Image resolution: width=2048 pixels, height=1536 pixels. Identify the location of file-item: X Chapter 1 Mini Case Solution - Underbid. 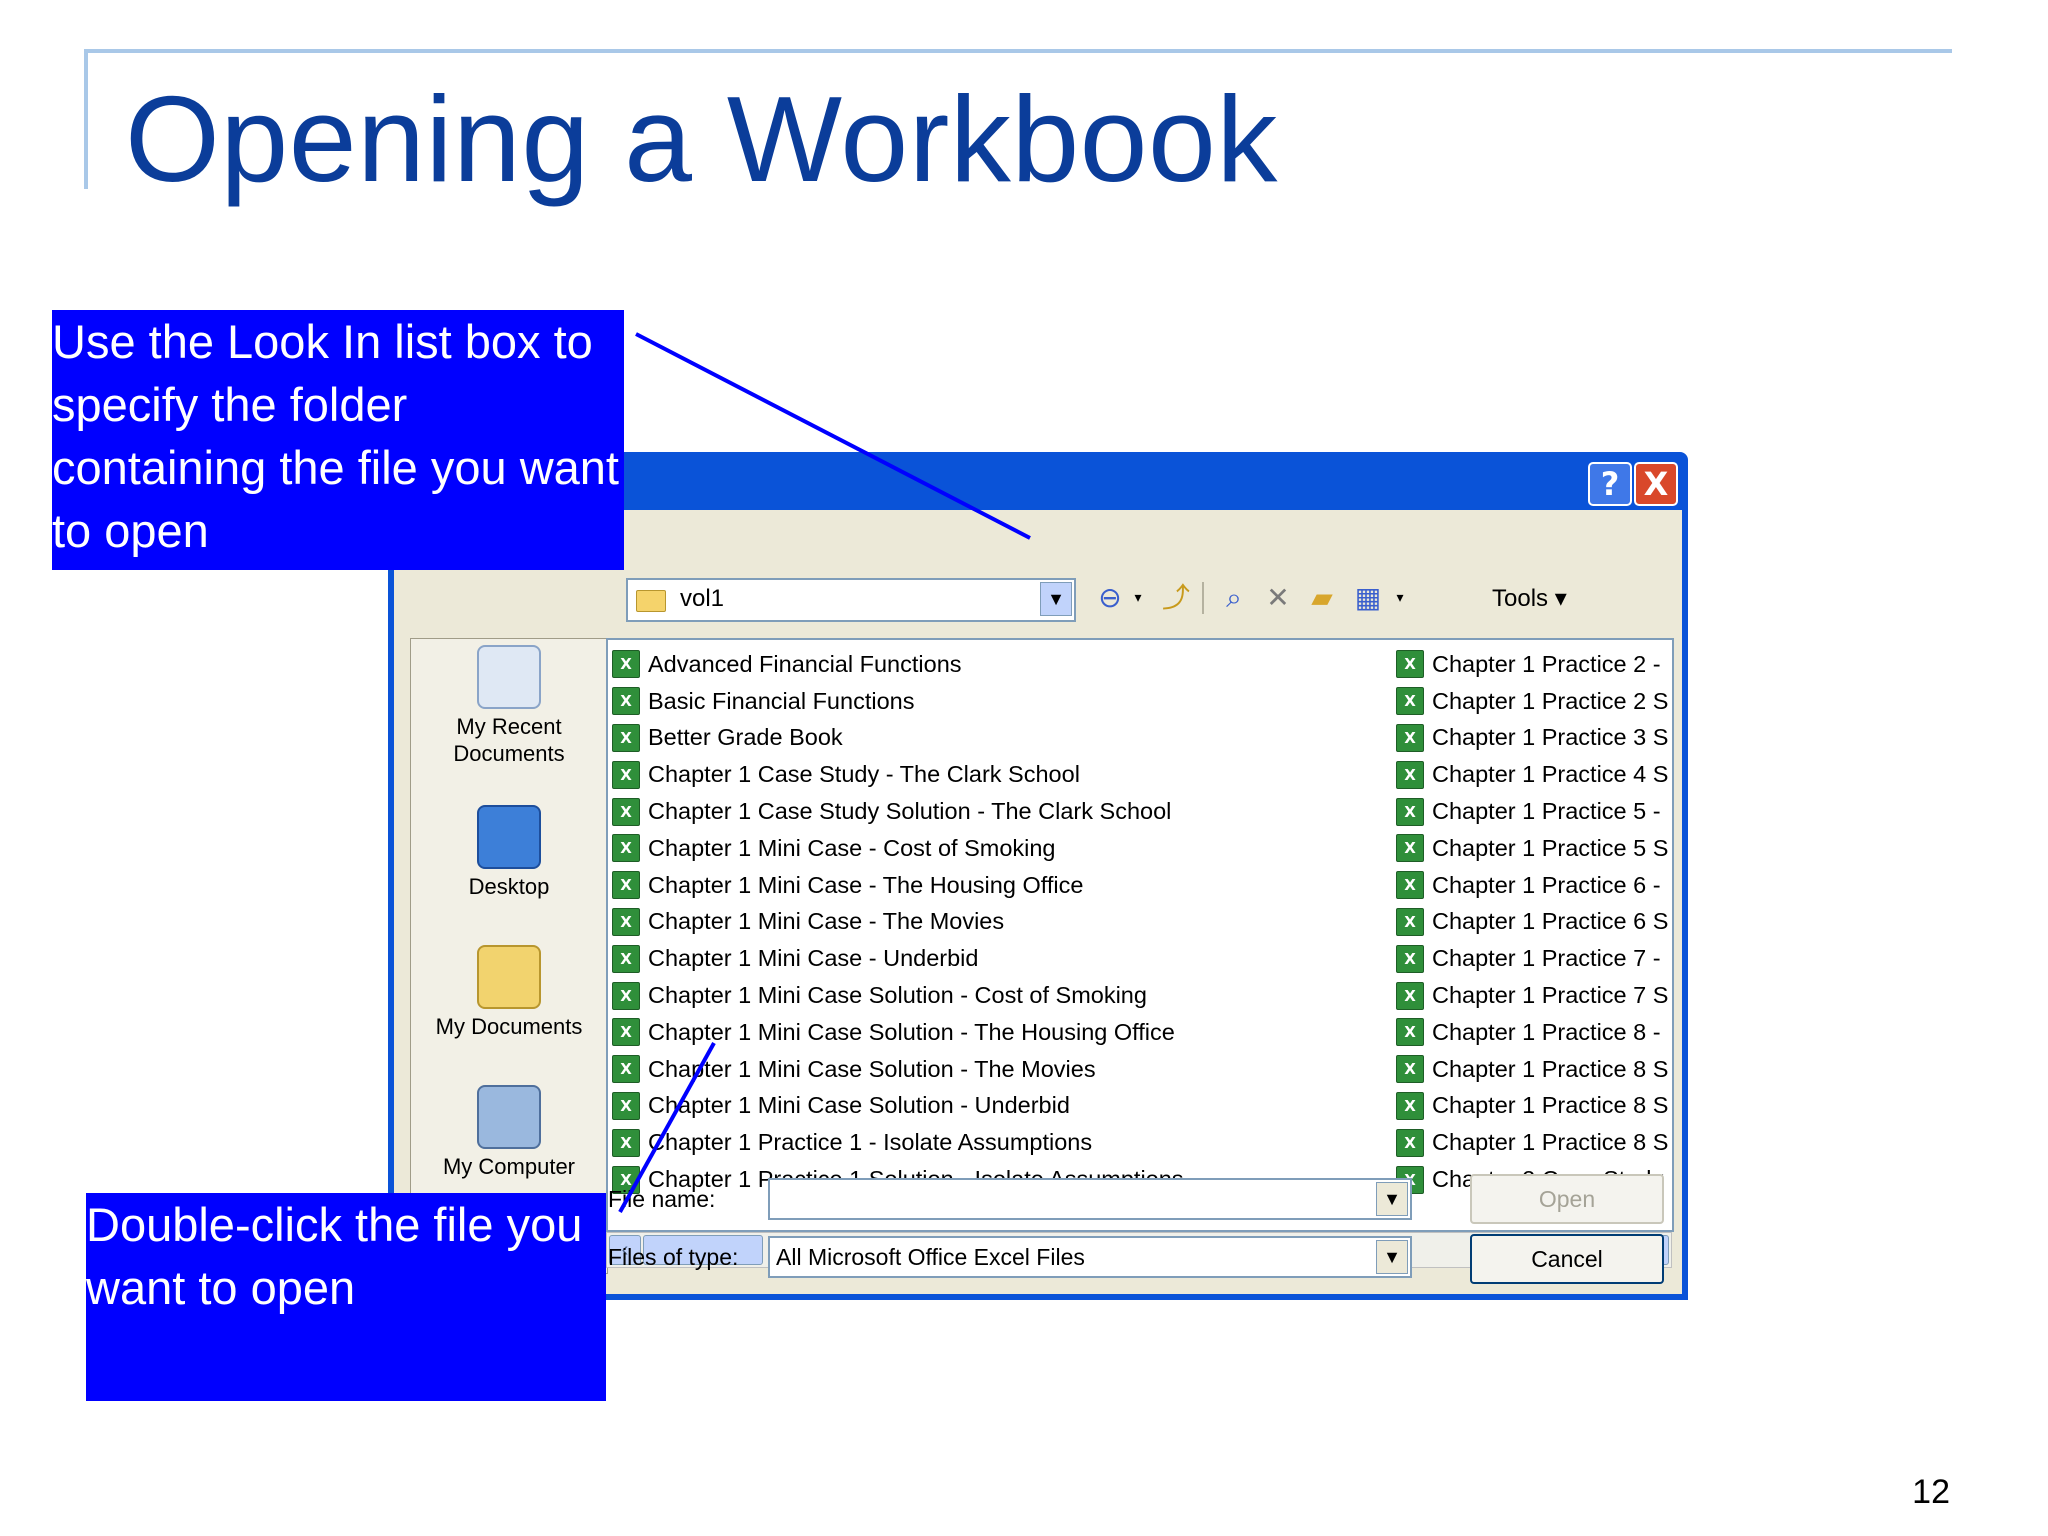
(898, 1106).